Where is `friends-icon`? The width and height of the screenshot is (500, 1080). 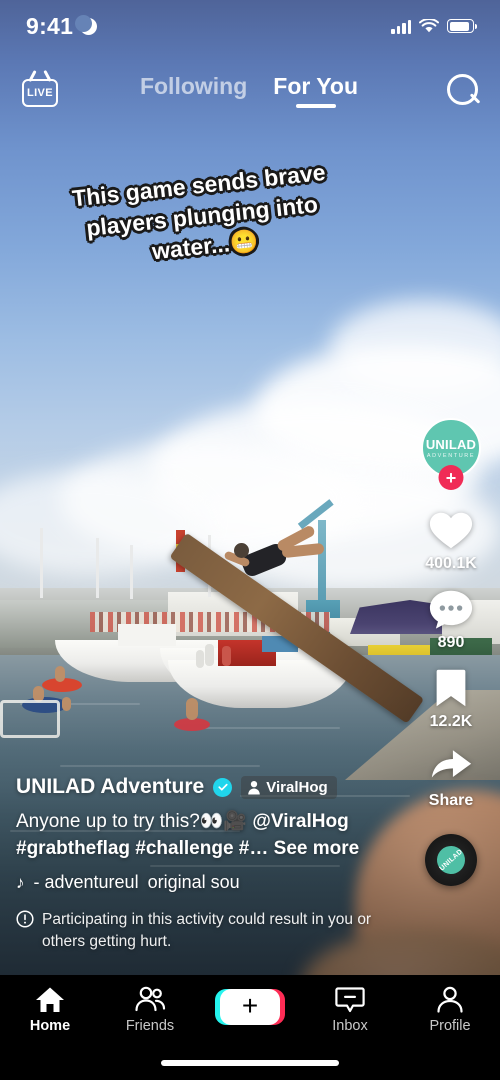
friends-icon is located at coordinates (150, 999).